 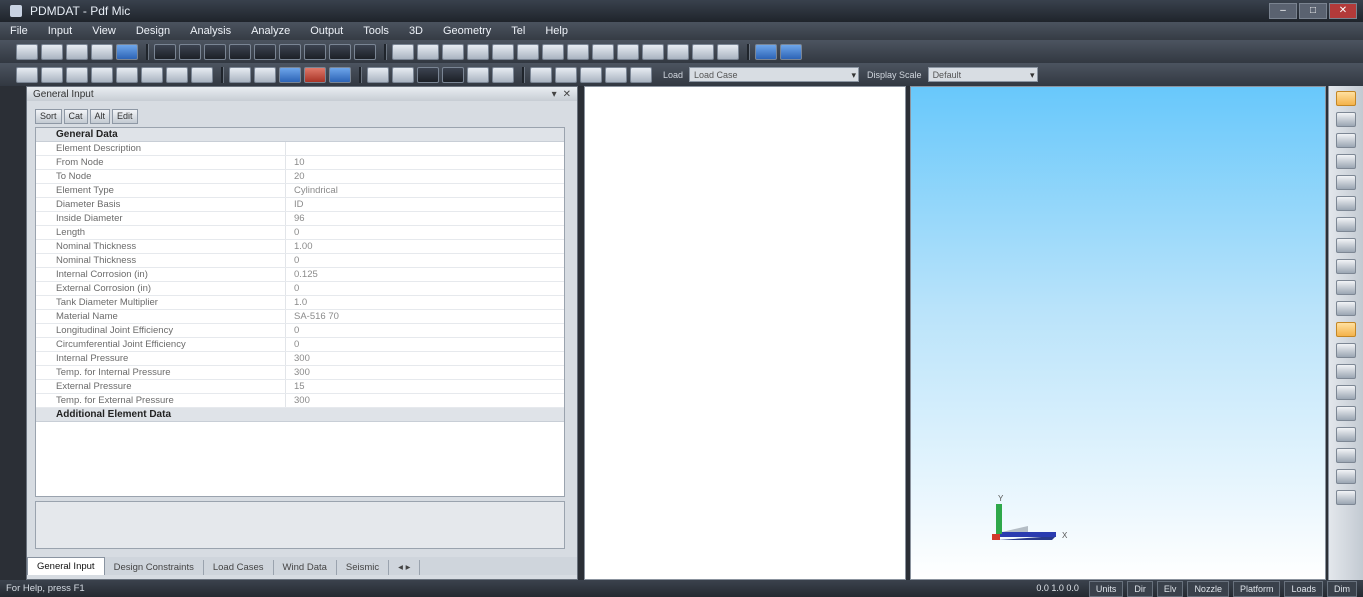 I want to click on tray-icon, so click(x=1346, y=371).